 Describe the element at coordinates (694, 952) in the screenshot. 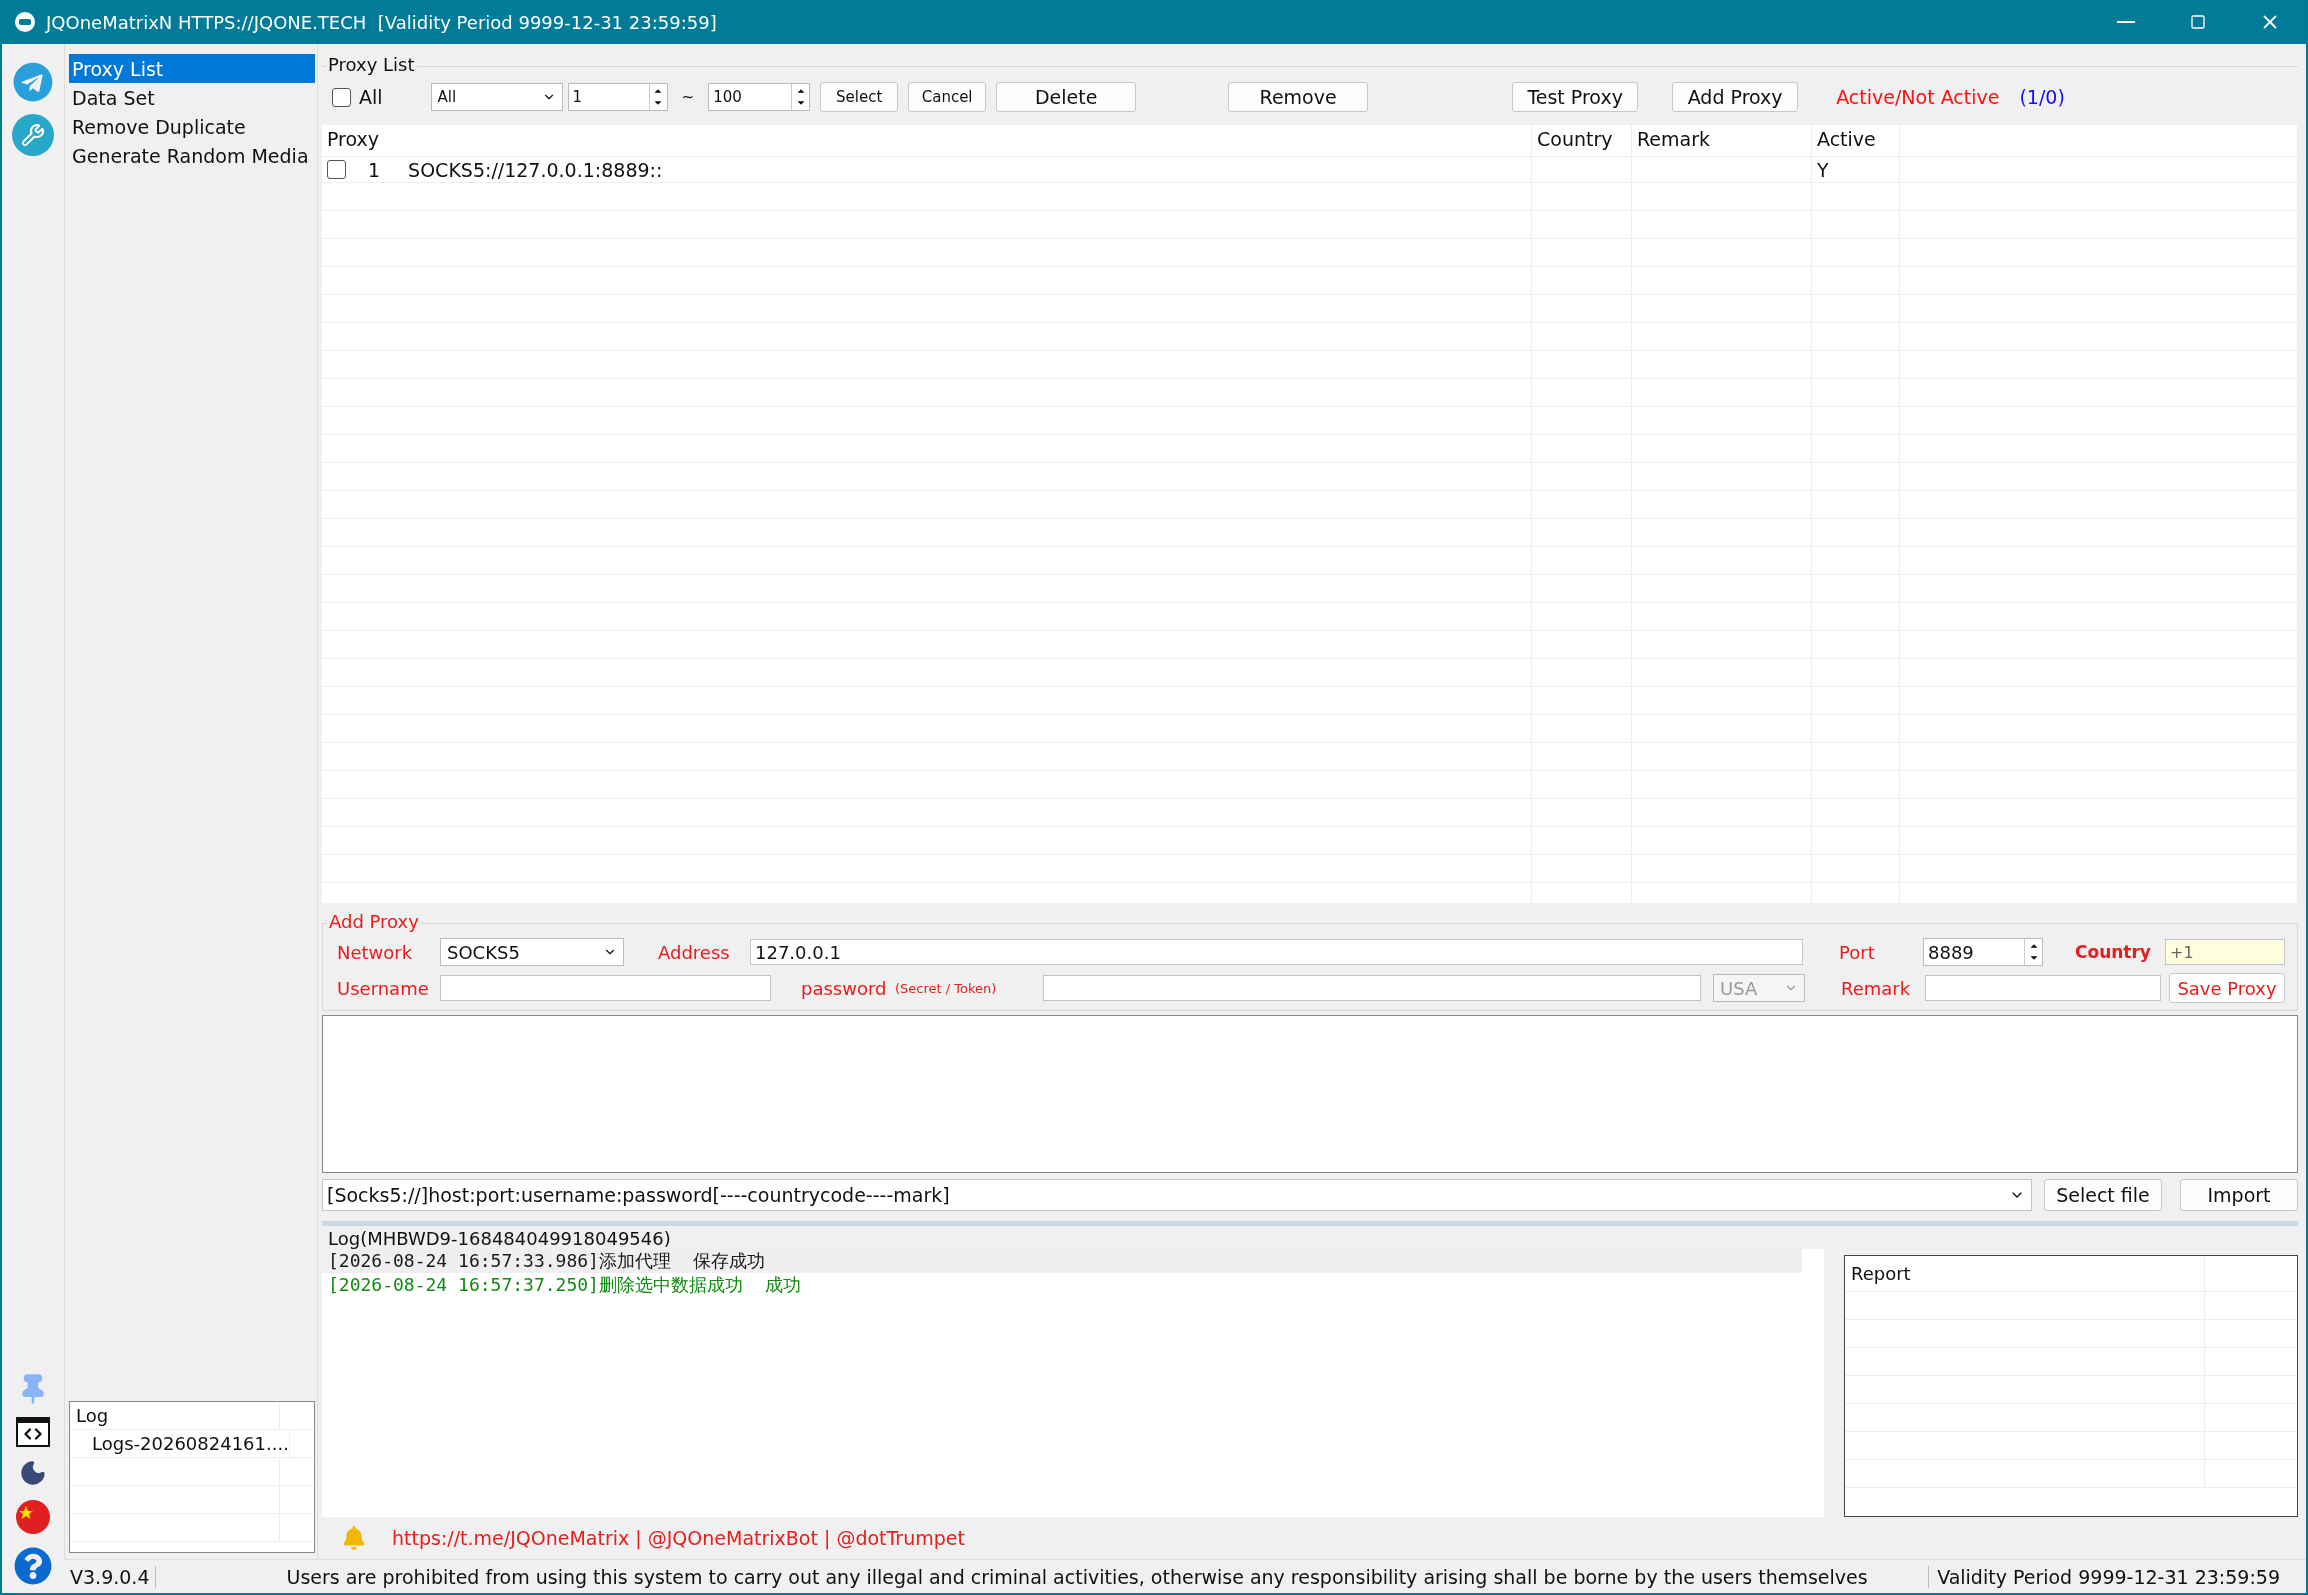

I see `field-label: Address` at that location.